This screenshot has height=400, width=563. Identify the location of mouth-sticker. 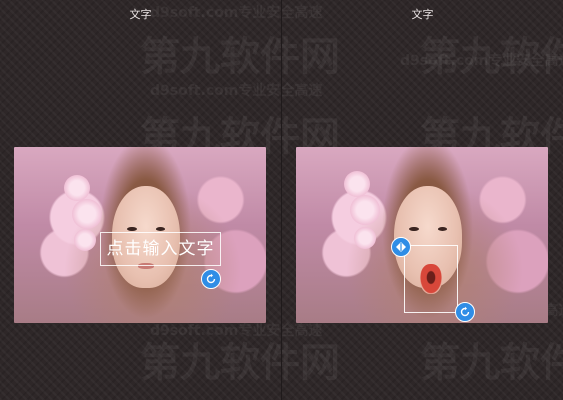
(431, 279).